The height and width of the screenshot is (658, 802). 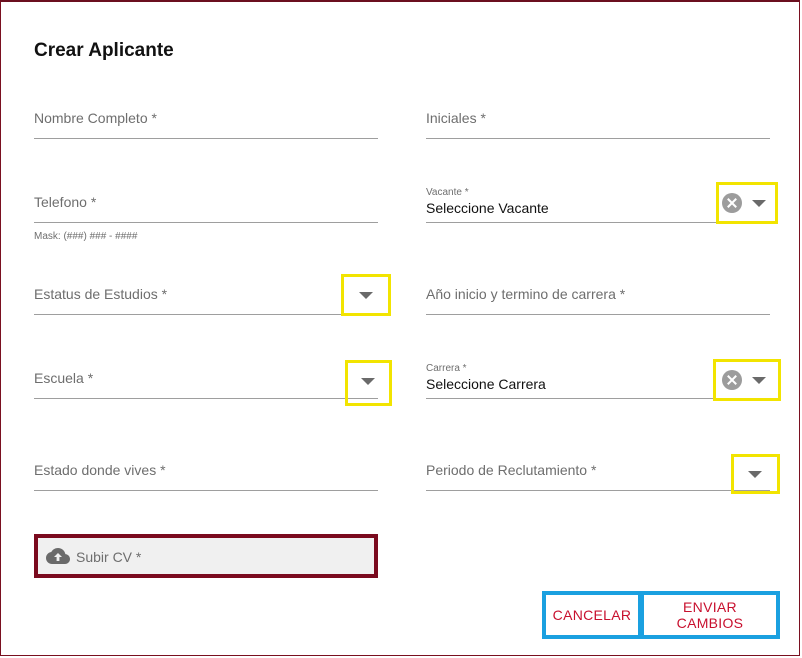 What do you see at coordinates (598, 474) in the screenshot?
I see `recruitment-period-select: Periodo de Reclutamiento *` at bounding box center [598, 474].